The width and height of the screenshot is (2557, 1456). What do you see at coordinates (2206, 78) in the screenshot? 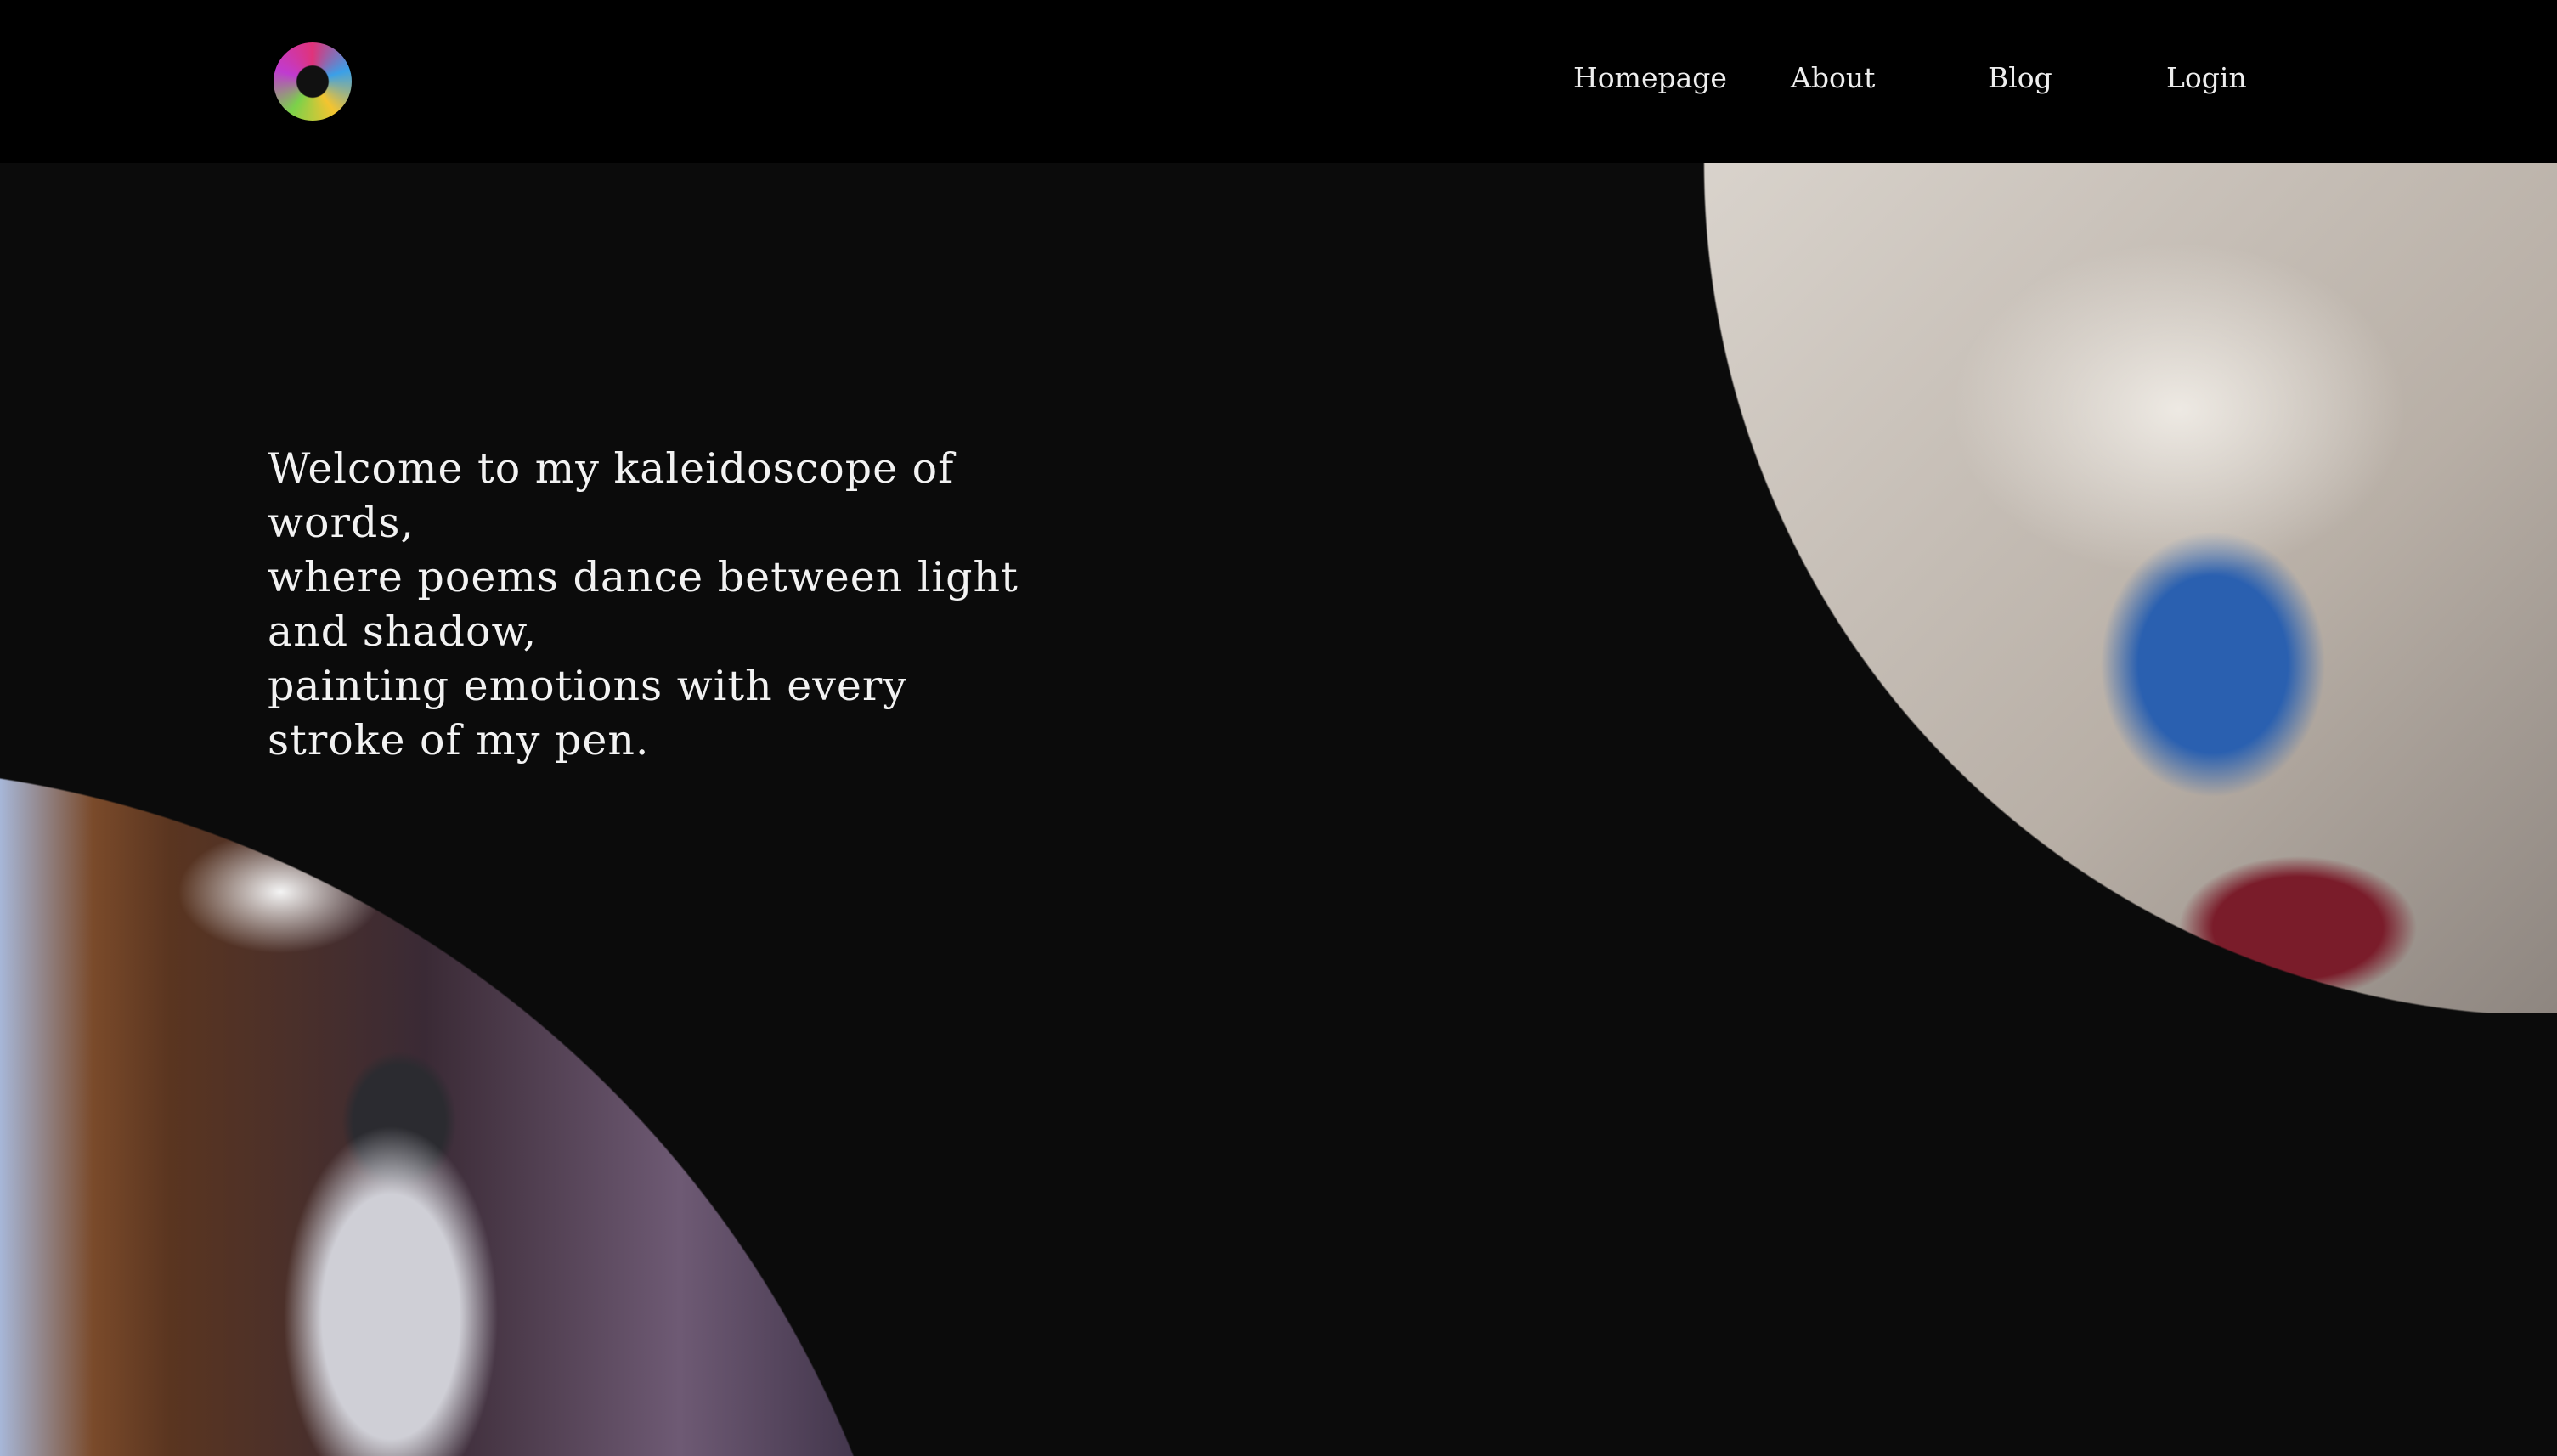
I see `nav-login: Login` at bounding box center [2206, 78].